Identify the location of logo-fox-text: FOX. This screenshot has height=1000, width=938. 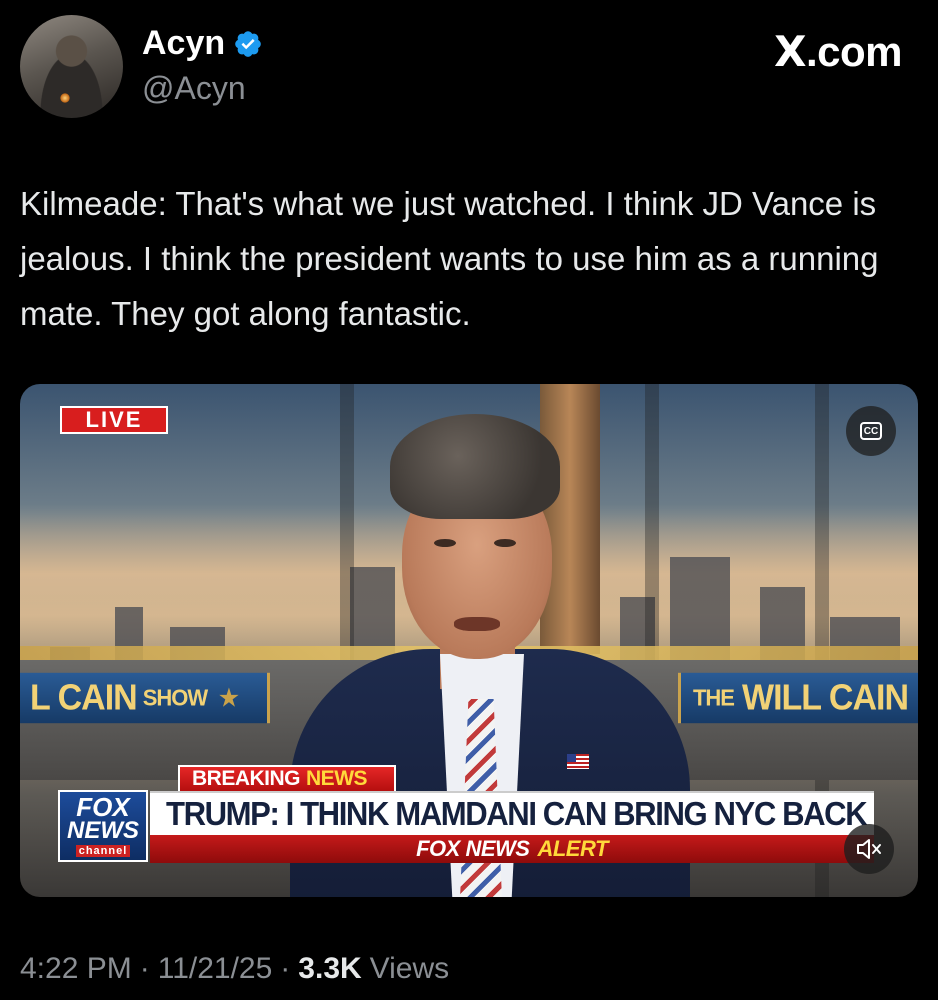
(103, 807).